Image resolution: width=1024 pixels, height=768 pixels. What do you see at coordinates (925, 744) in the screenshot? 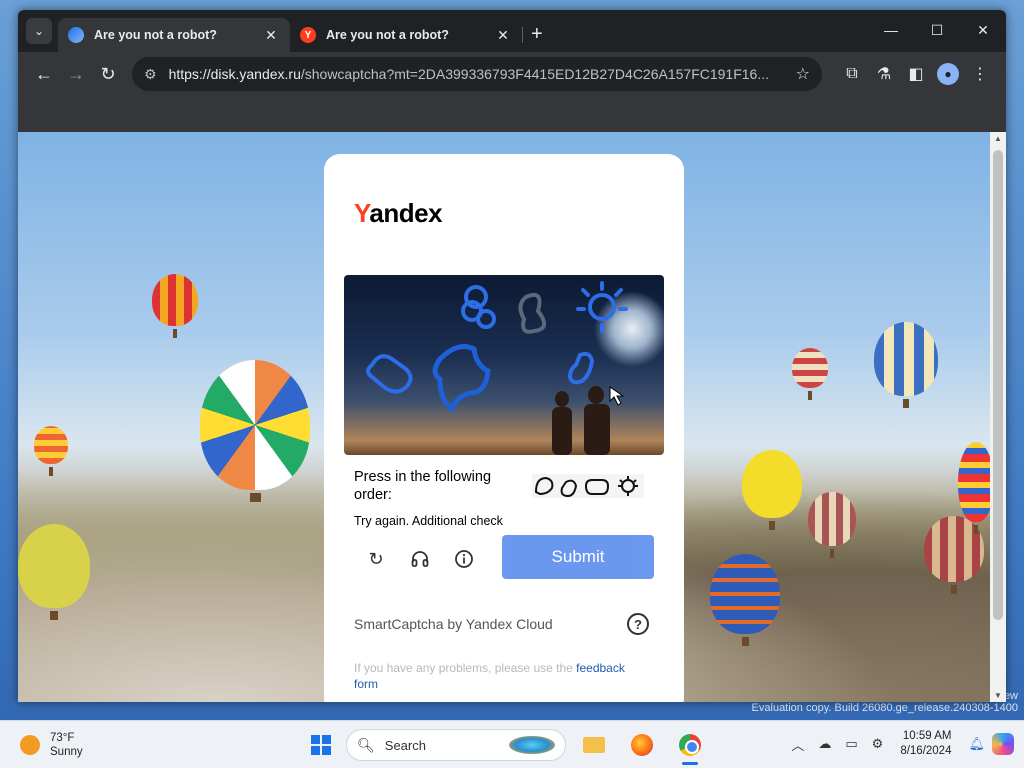
I see `clock: 10:59 AM 8/16/2024` at bounding box center [925, 744].